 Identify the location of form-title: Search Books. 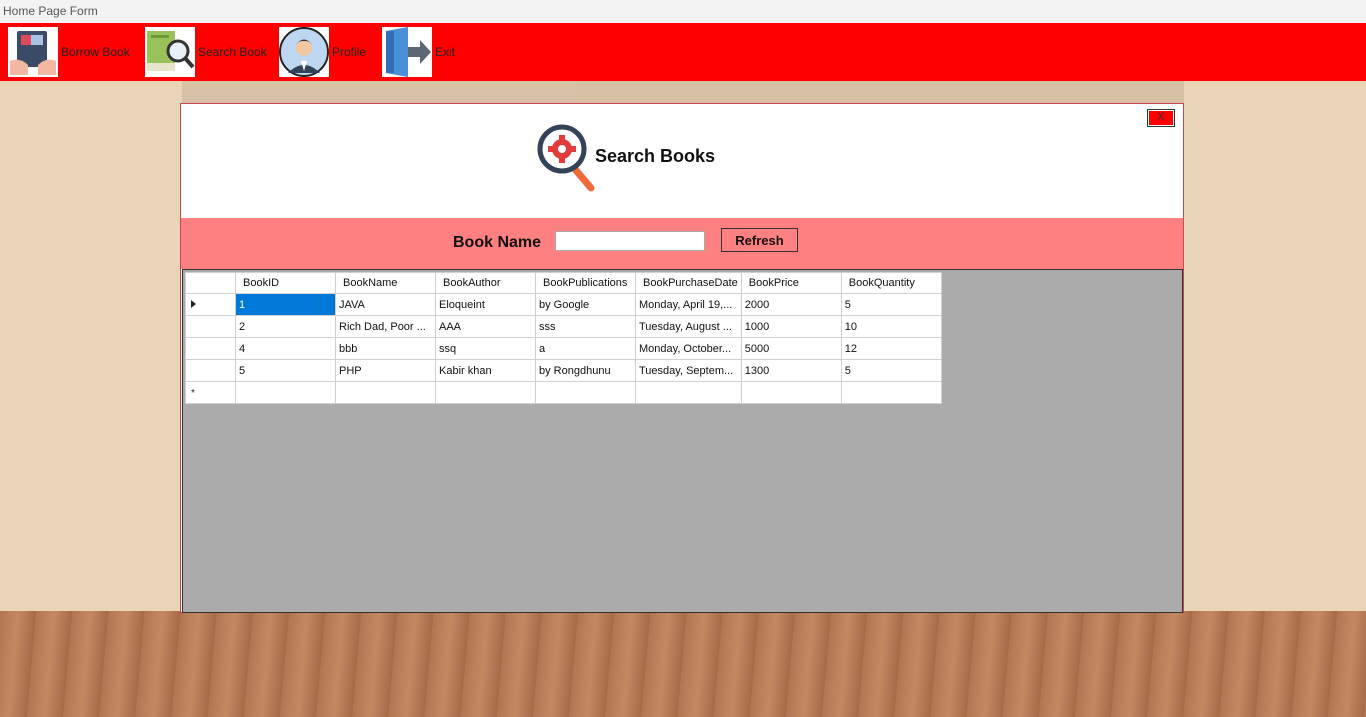
(655, 156).